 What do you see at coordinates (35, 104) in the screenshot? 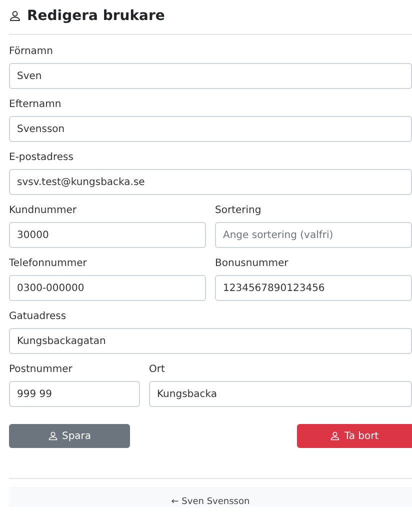
I see `field-label: Efternamn` at bounding box center [35, 104].